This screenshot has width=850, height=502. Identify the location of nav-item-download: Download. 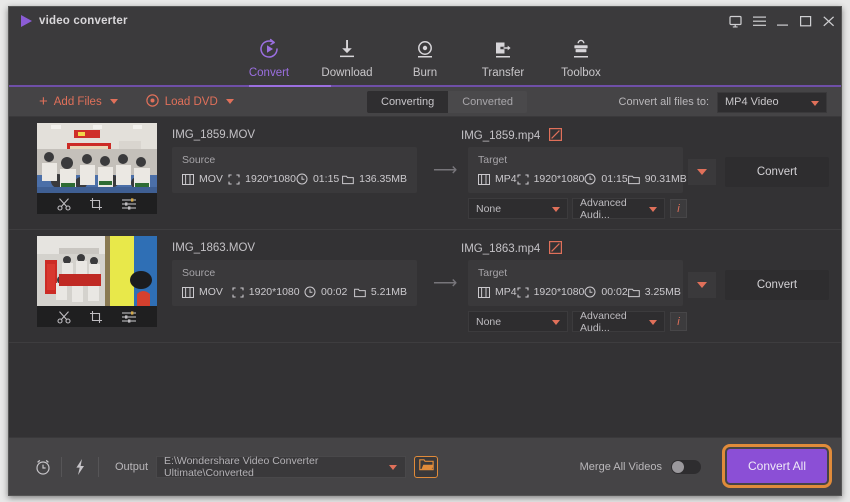
(347, 57).